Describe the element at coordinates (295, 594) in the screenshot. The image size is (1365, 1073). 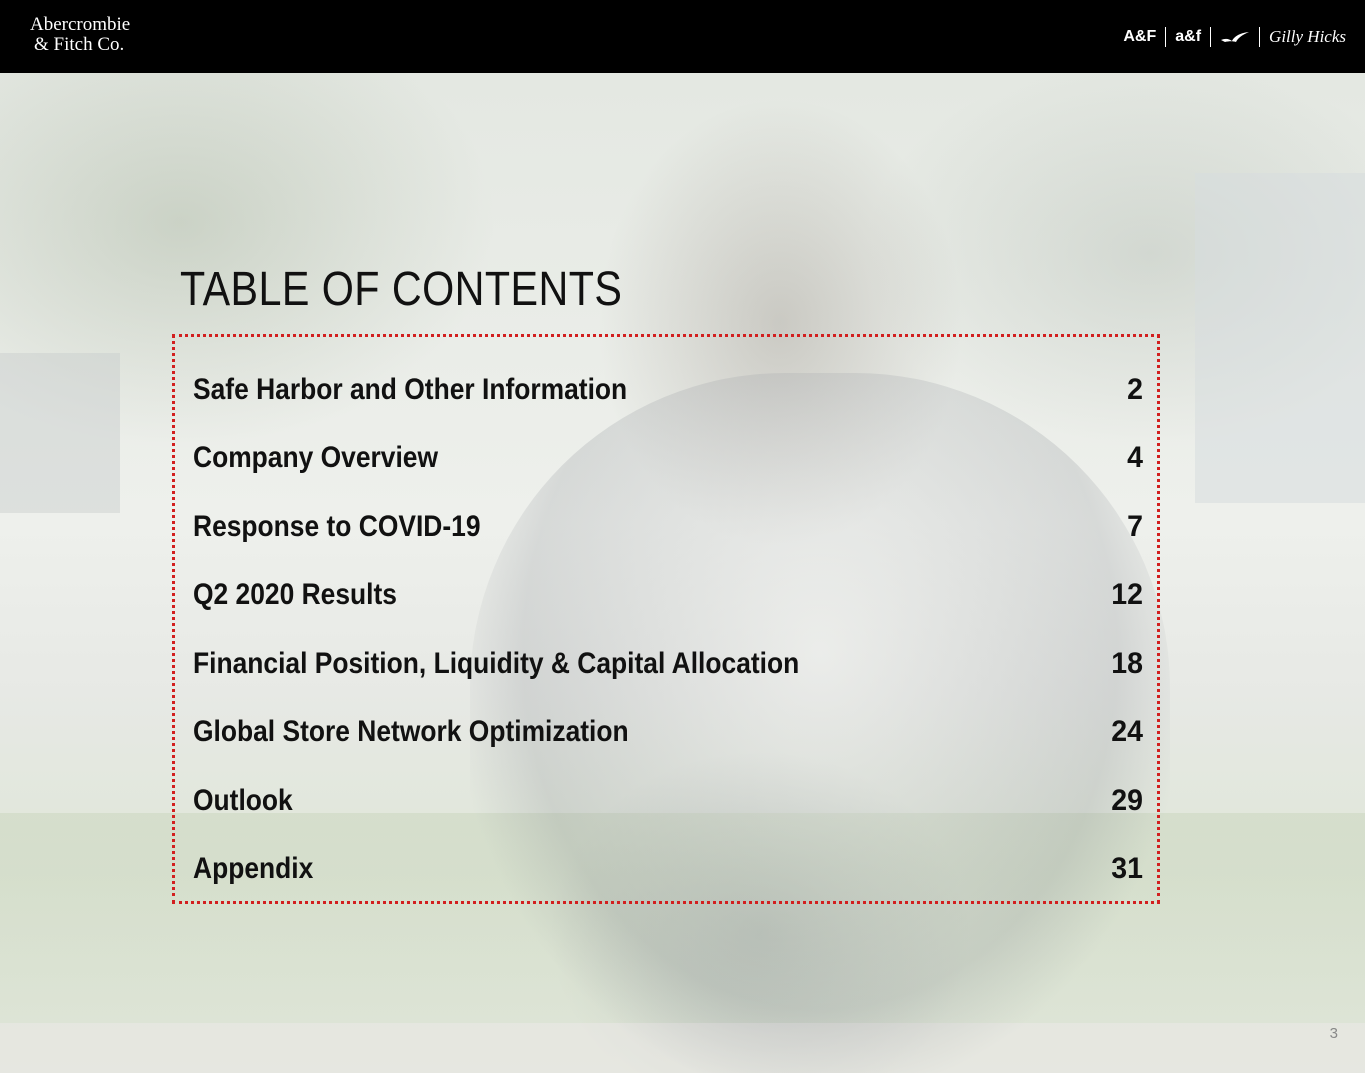
I see `toc-item-label: Q2 2020 Results` at that location.